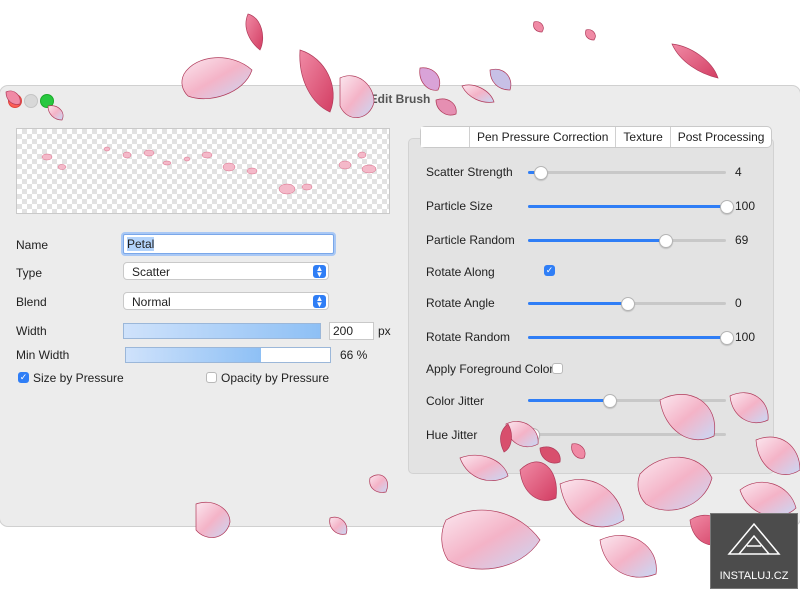  What do you see at coordinates (459, 206) in the screenshot?
I see `particle-size-label: Particle Size` at bounding box center [459, 206].